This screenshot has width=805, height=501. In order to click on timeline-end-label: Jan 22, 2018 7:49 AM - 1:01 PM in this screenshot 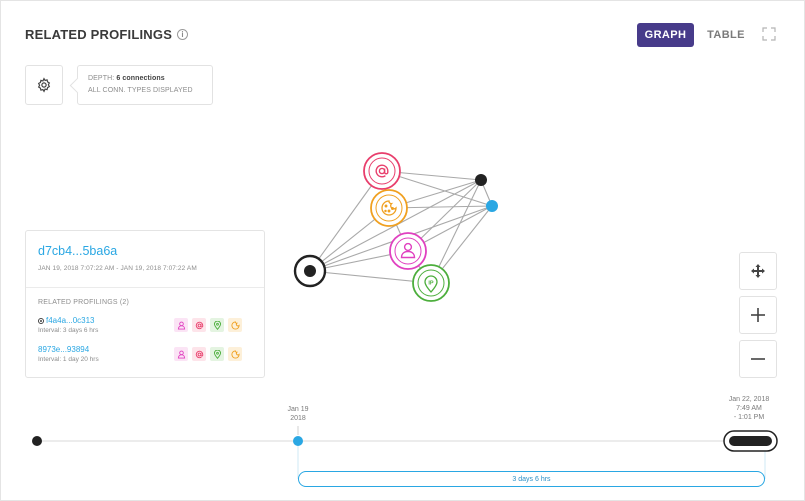, I will do `click(749, 408)`.